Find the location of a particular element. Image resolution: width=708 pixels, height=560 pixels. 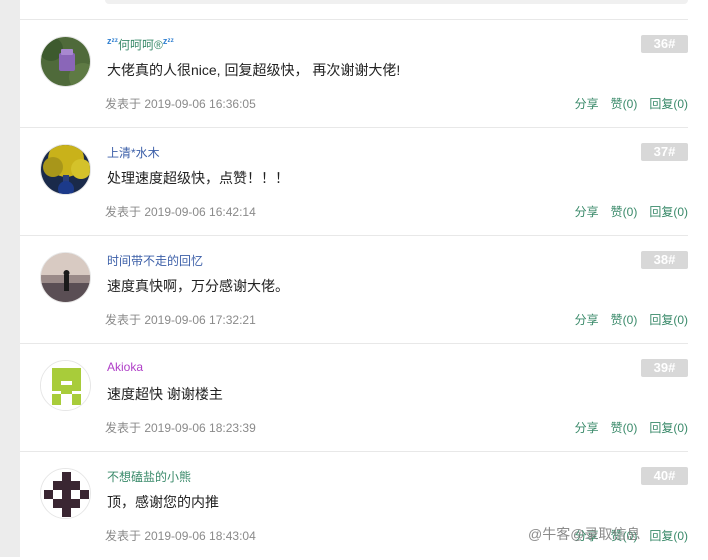

floor-badge: 37# is located at coordinates (664, 152).